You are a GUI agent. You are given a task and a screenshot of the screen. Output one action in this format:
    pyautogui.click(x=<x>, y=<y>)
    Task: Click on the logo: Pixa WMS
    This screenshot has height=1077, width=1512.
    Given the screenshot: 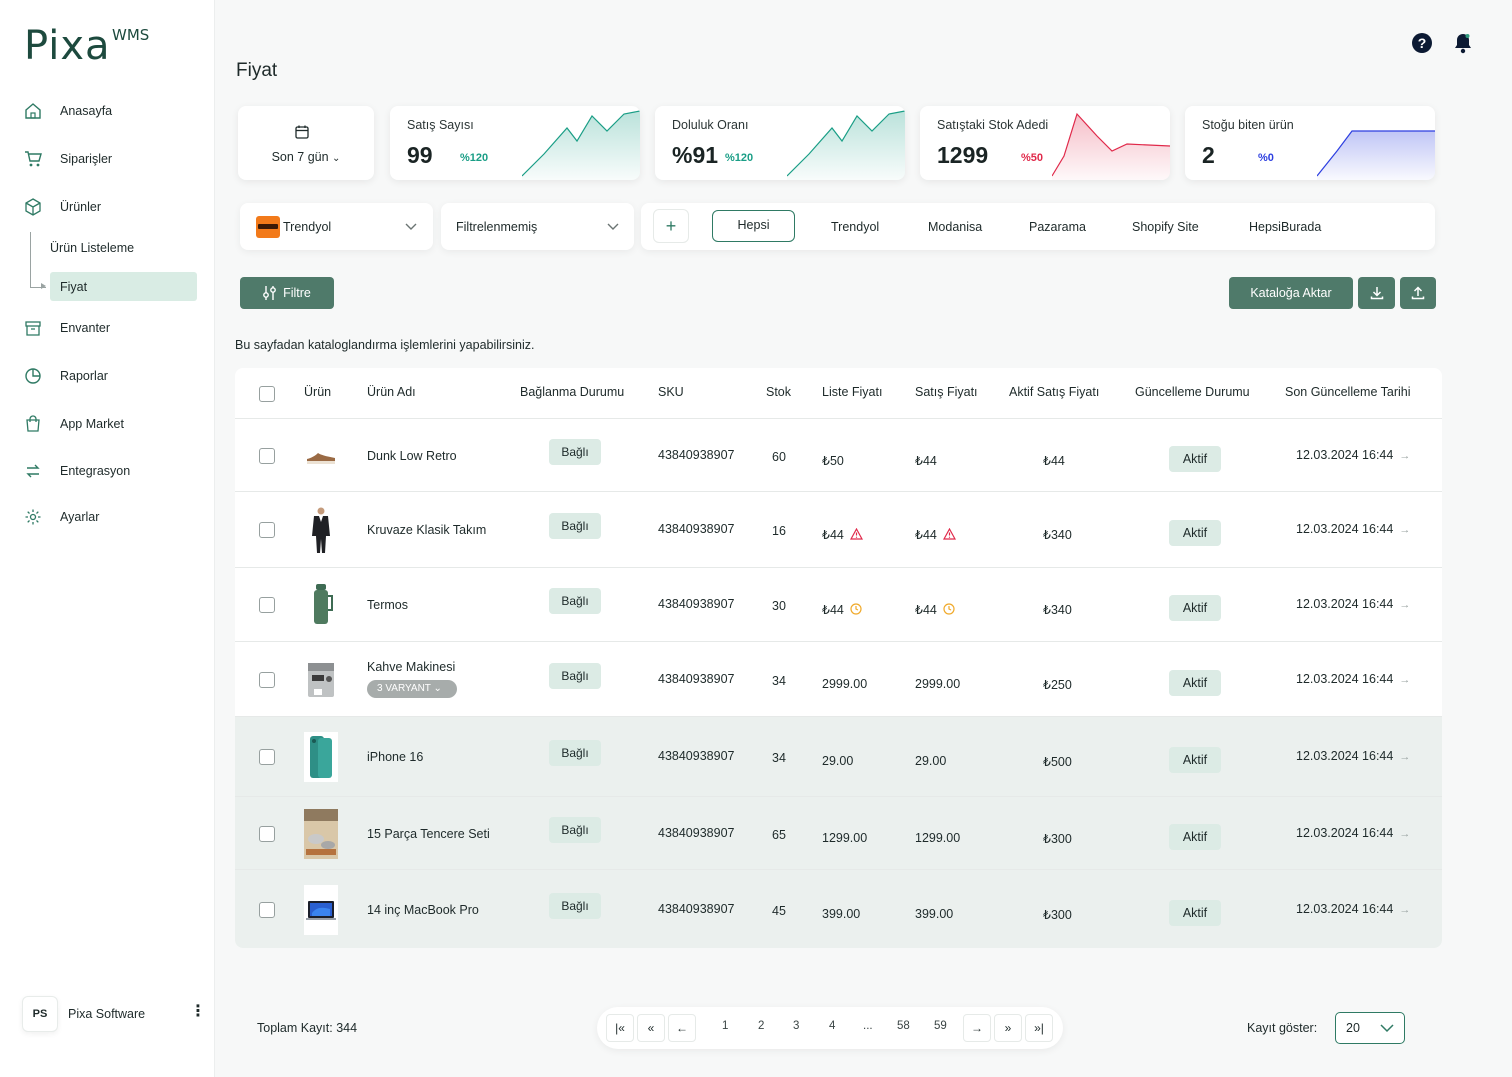 What is the action you would take?
    pyautogui.click(x=86, y=46)
    